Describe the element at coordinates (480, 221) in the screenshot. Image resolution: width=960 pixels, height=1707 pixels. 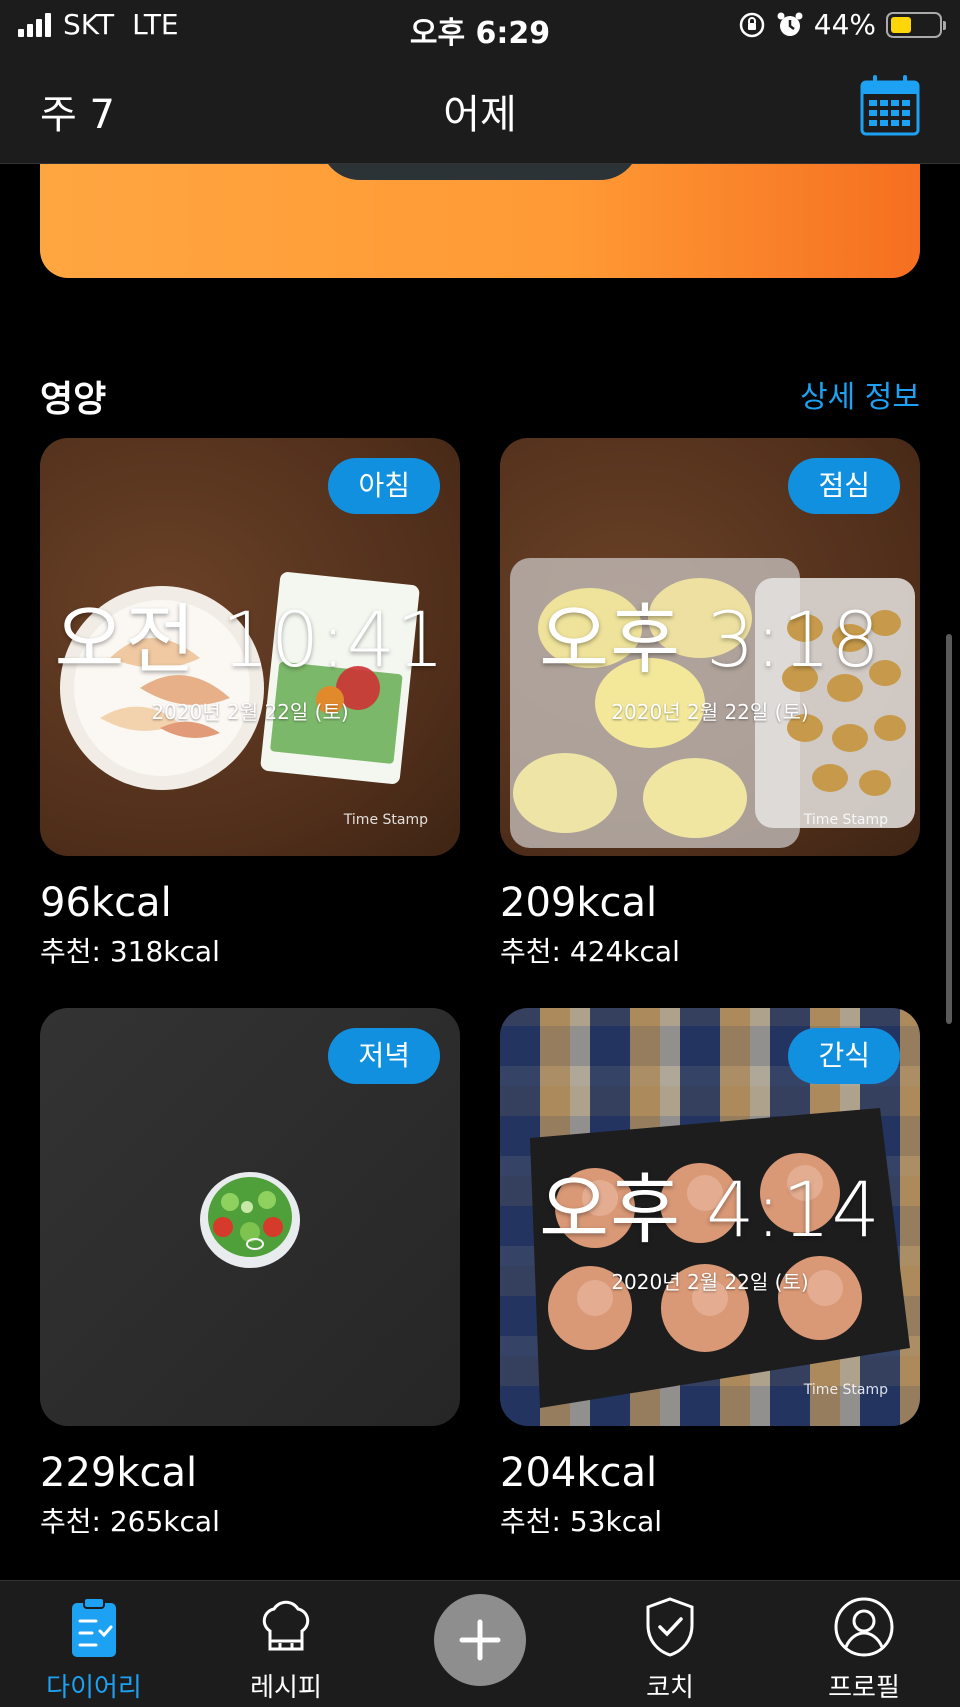
I see `promo-banner` at that location.